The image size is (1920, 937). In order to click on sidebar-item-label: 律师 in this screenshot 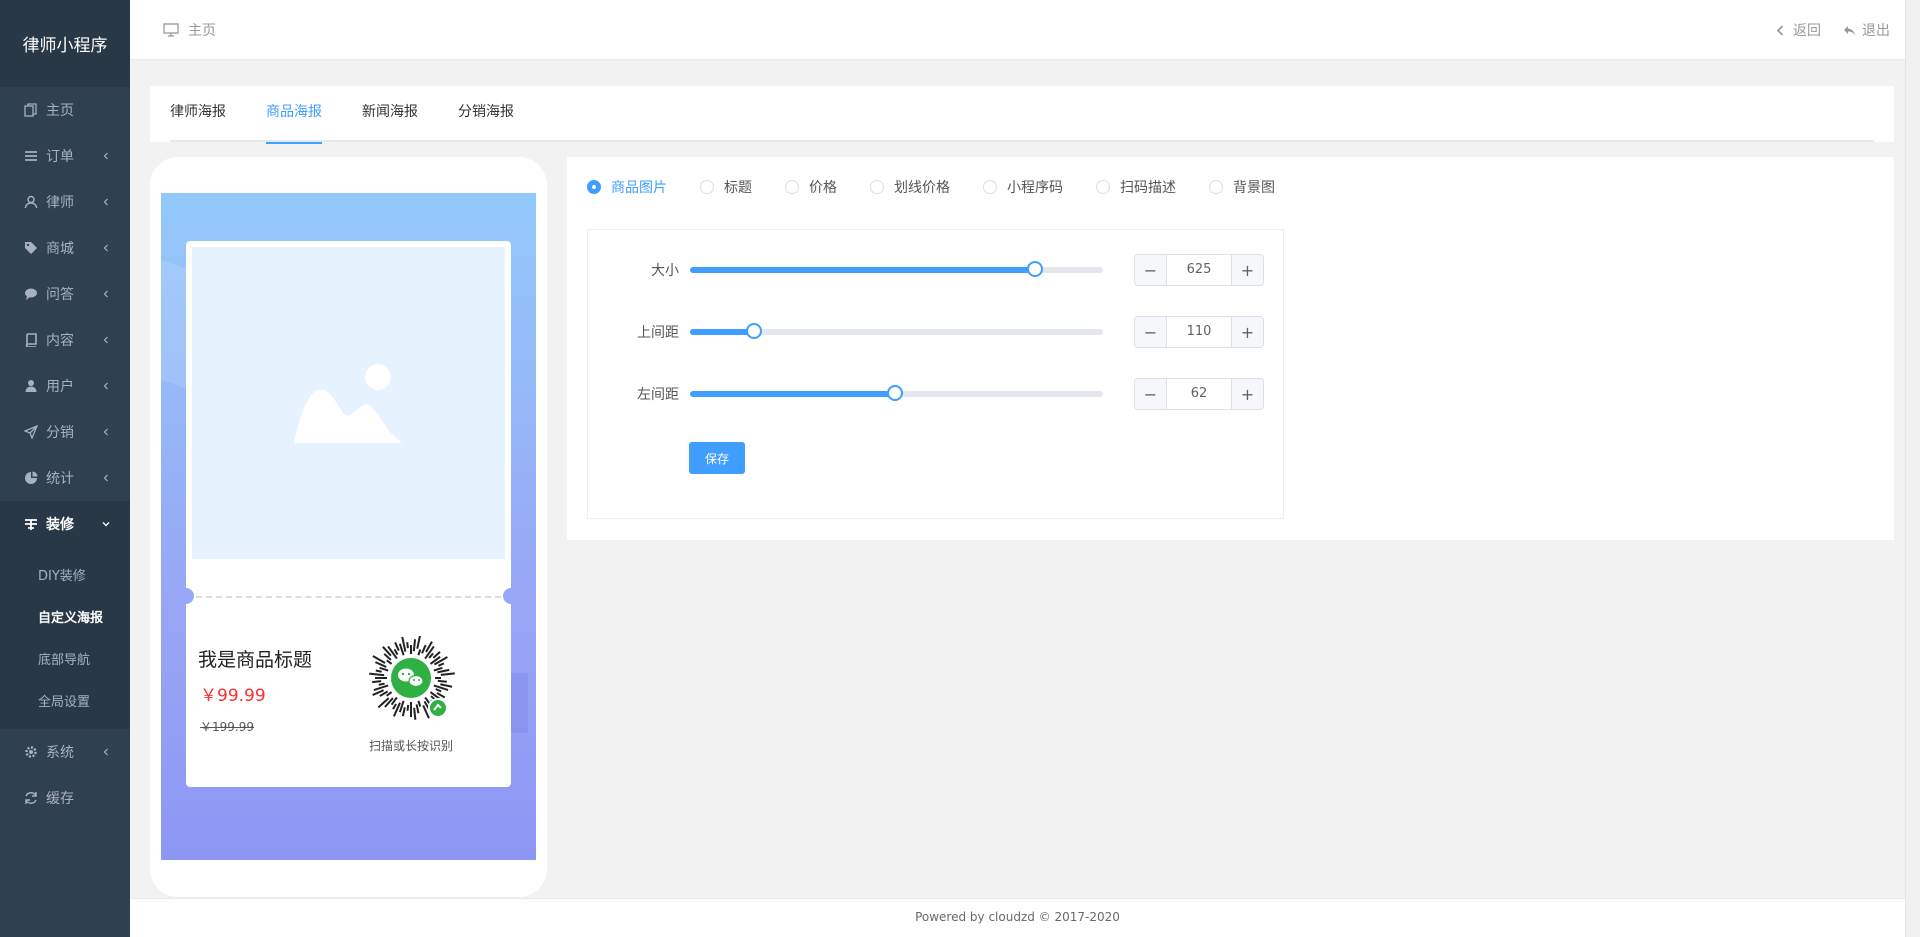, I will do `click(60, 203)`.